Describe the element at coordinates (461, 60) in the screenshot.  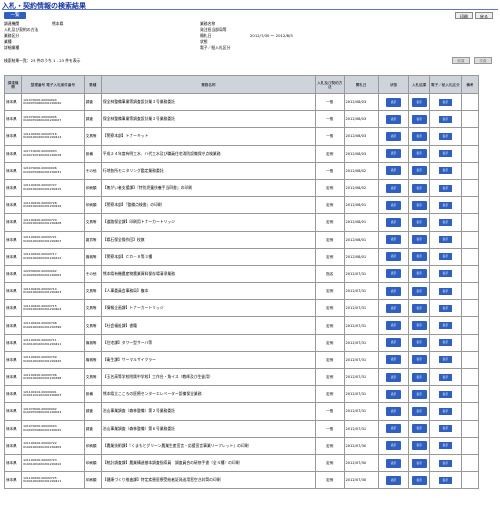
I see `prev-page-button: 前頁` at that location.